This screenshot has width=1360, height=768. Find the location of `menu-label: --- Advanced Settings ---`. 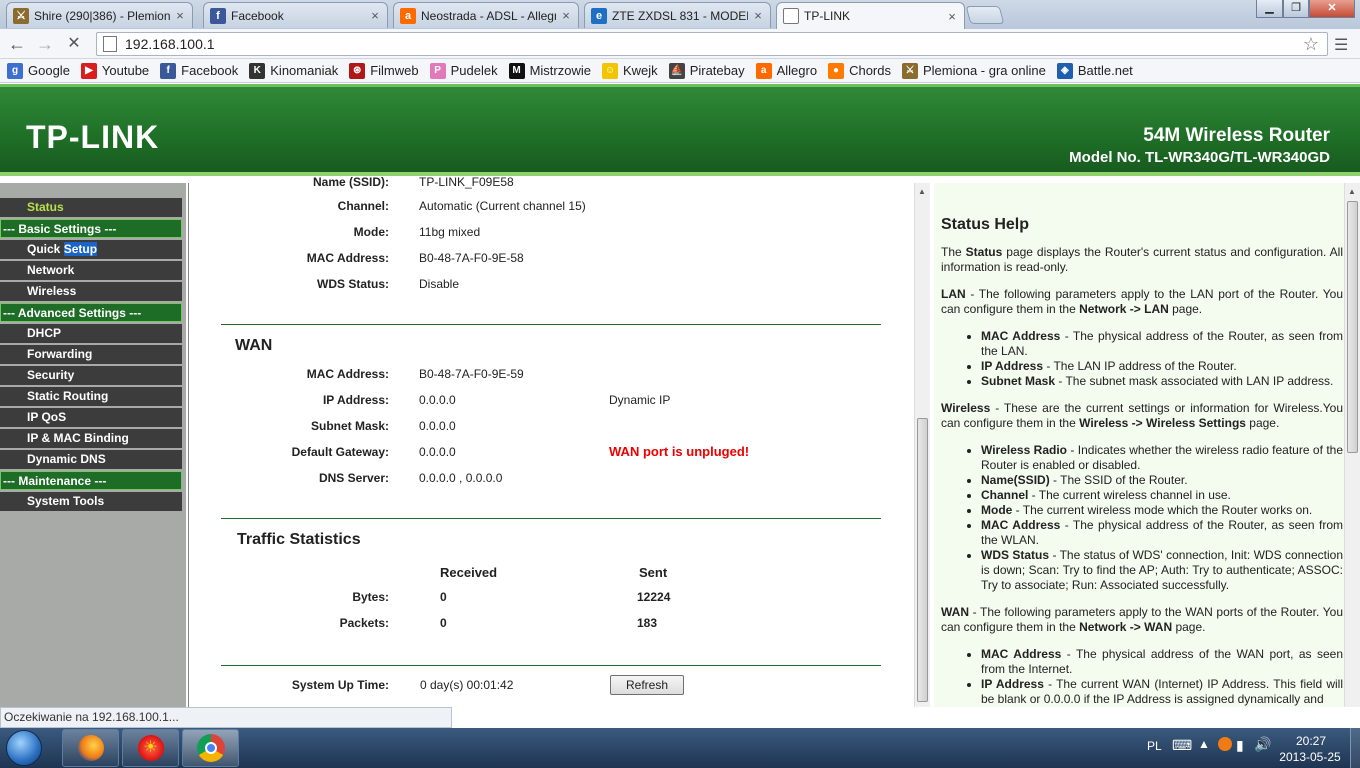

menu-label: --- Advanced Settings --- is located at coordinates (72, 313).